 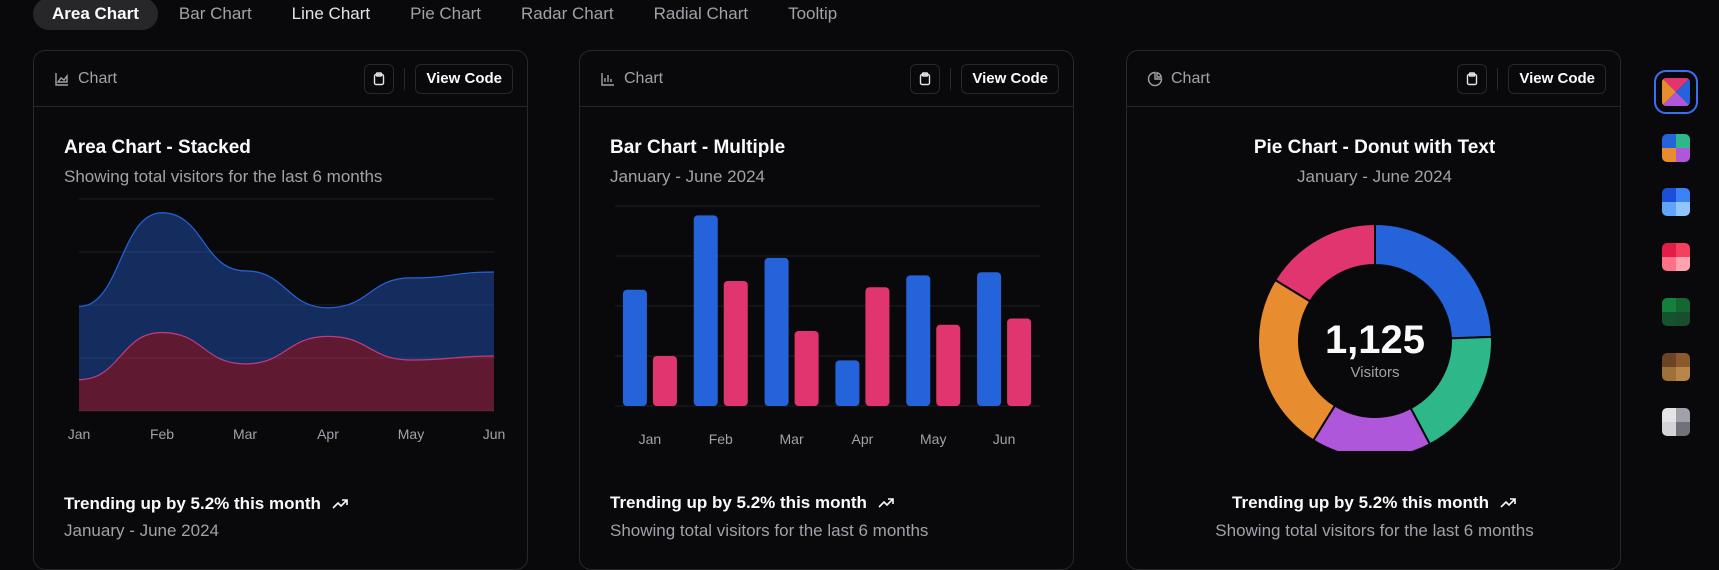 What do you see at coordinates (215, 15) in the screenshot?
I see `tab-bar-chart: Bar Chart` at bounding box center [215, 15].